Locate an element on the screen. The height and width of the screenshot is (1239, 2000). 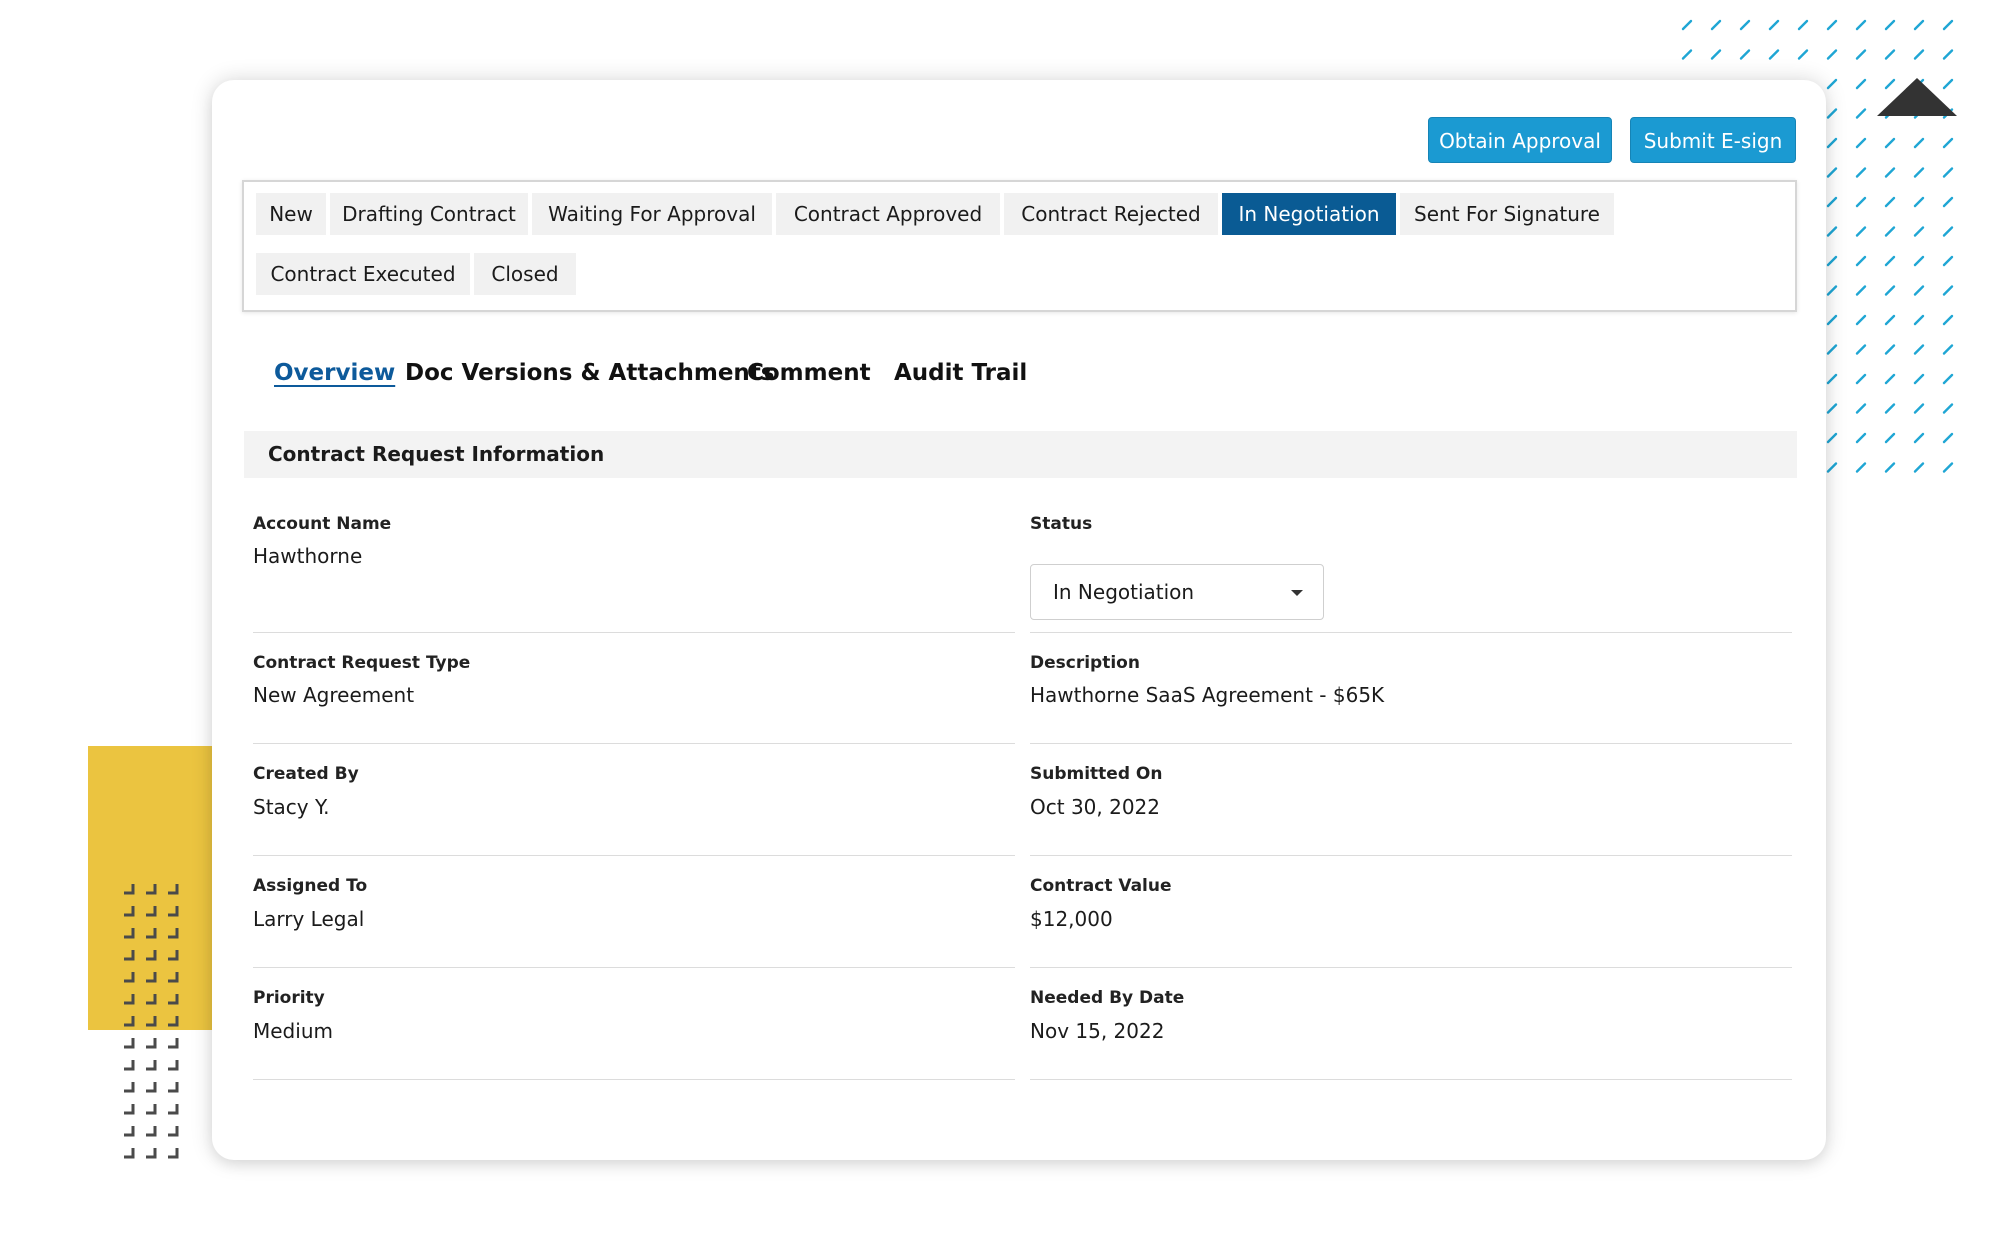
field-contract-value: Contract Value $12,000 is located at coordinates (1411, 922).